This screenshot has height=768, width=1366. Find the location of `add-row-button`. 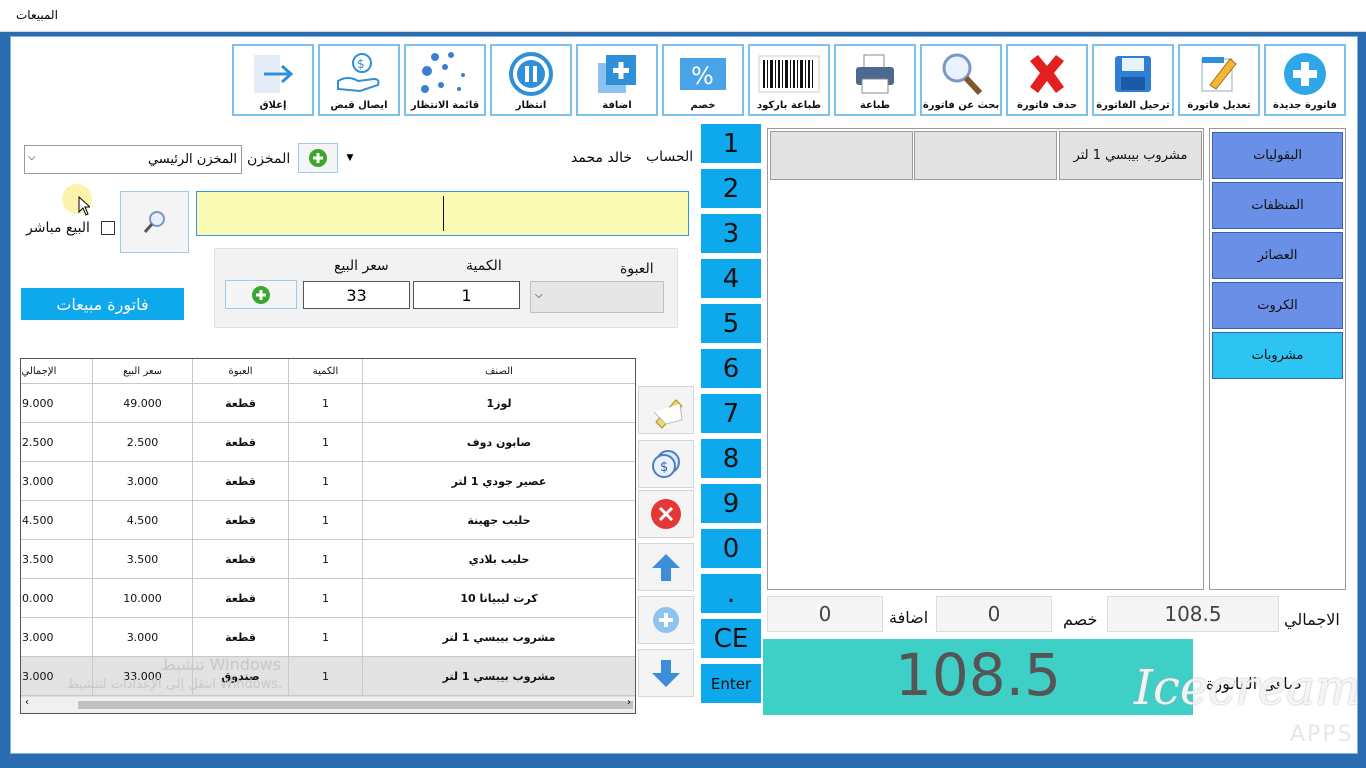

add-row-button is located at coordinates (666, 620).